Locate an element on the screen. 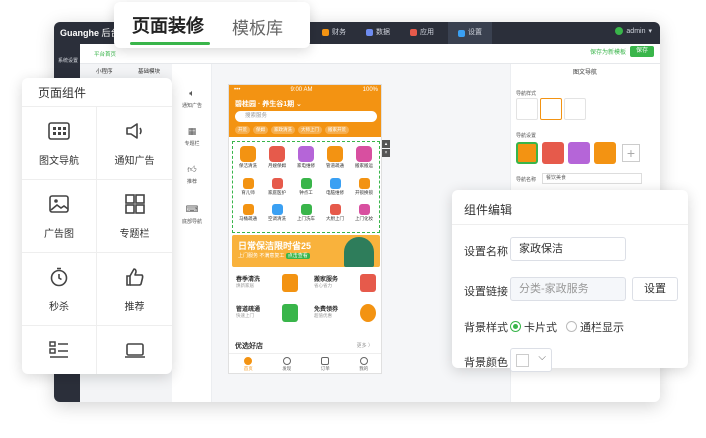  more-link: 更多 〉 is located at coordinates (365, 345).